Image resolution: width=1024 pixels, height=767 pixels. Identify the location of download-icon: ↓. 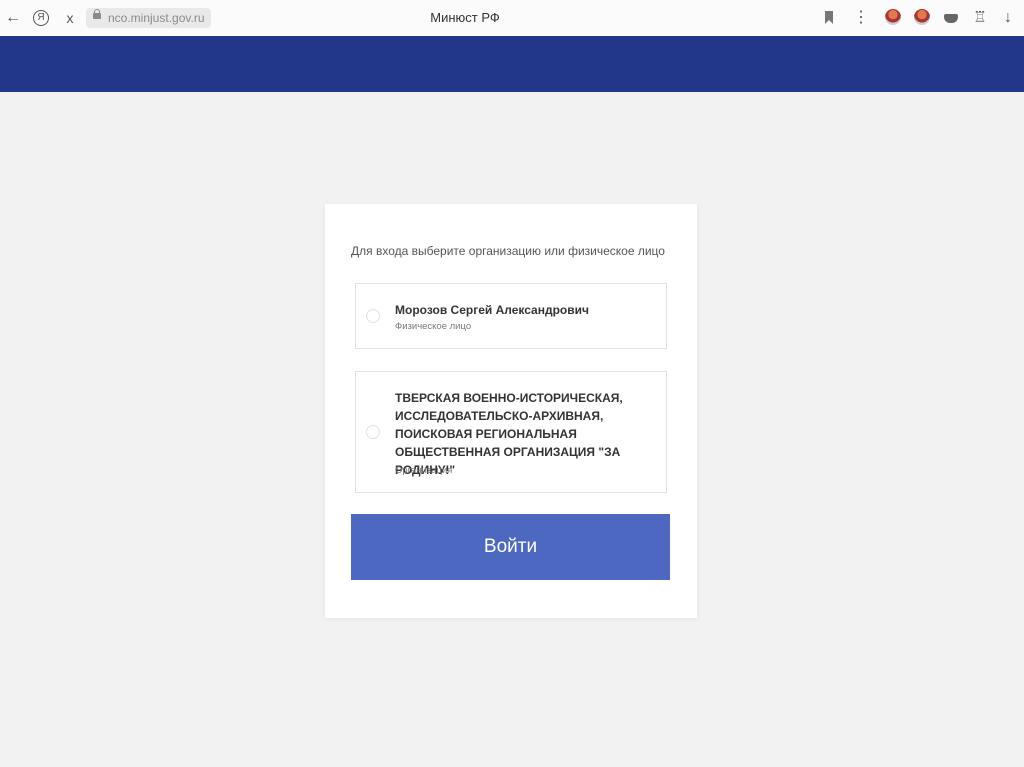
(1008, 18).